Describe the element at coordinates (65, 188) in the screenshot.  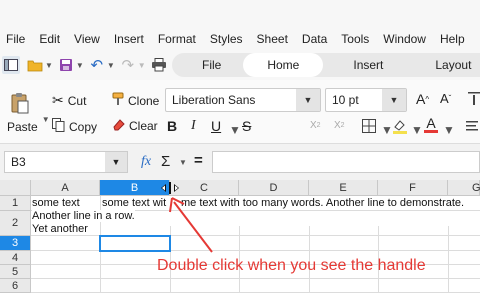
I see `column-header: A` at that location.